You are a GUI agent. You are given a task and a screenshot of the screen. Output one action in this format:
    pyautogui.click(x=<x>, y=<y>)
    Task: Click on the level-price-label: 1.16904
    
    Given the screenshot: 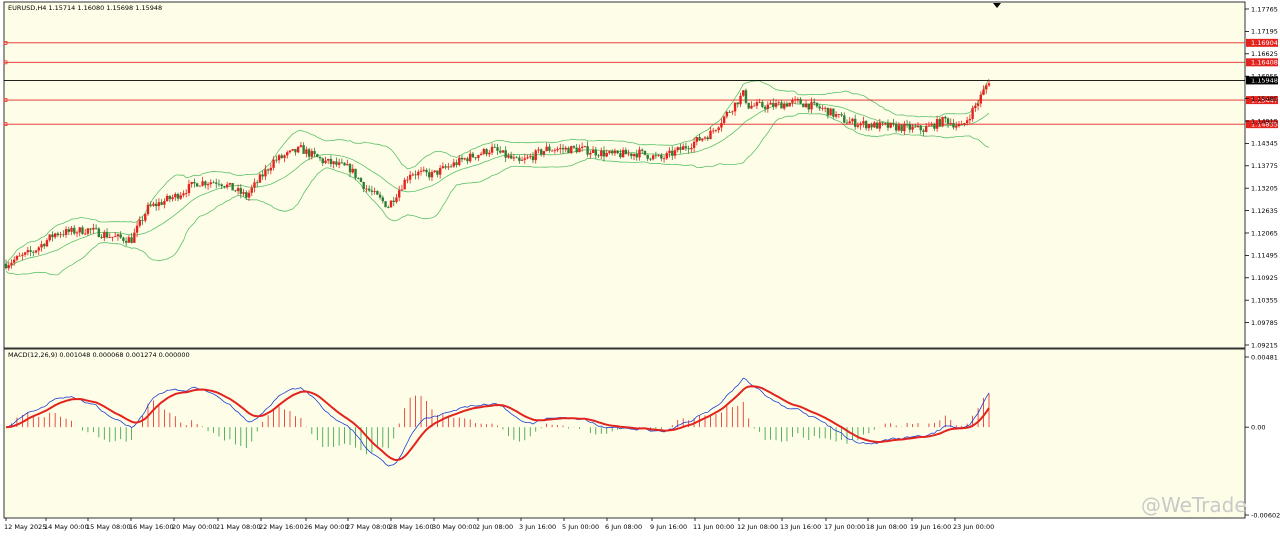 What is the action you would take?
    pyautogui.click(x=1264, y=43)
    